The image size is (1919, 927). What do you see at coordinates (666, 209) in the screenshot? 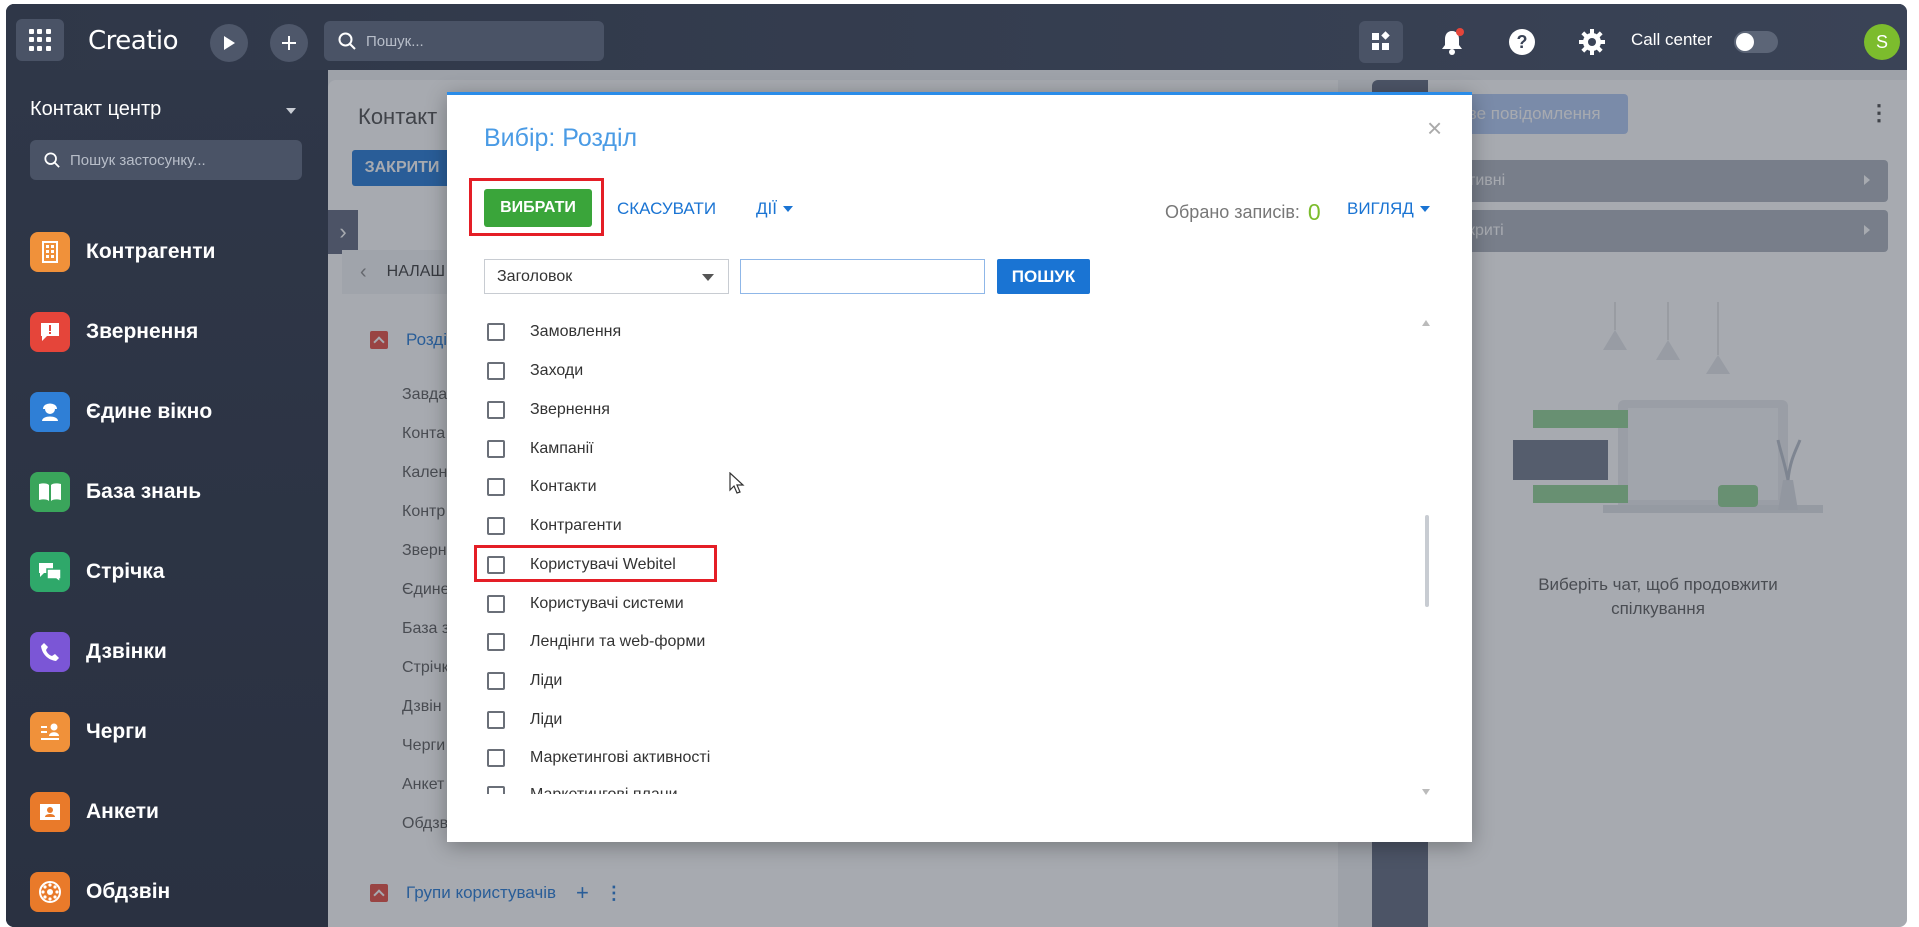
I see `cancel-button: СКАСУВАТИ` at bounding box center [666, 209].